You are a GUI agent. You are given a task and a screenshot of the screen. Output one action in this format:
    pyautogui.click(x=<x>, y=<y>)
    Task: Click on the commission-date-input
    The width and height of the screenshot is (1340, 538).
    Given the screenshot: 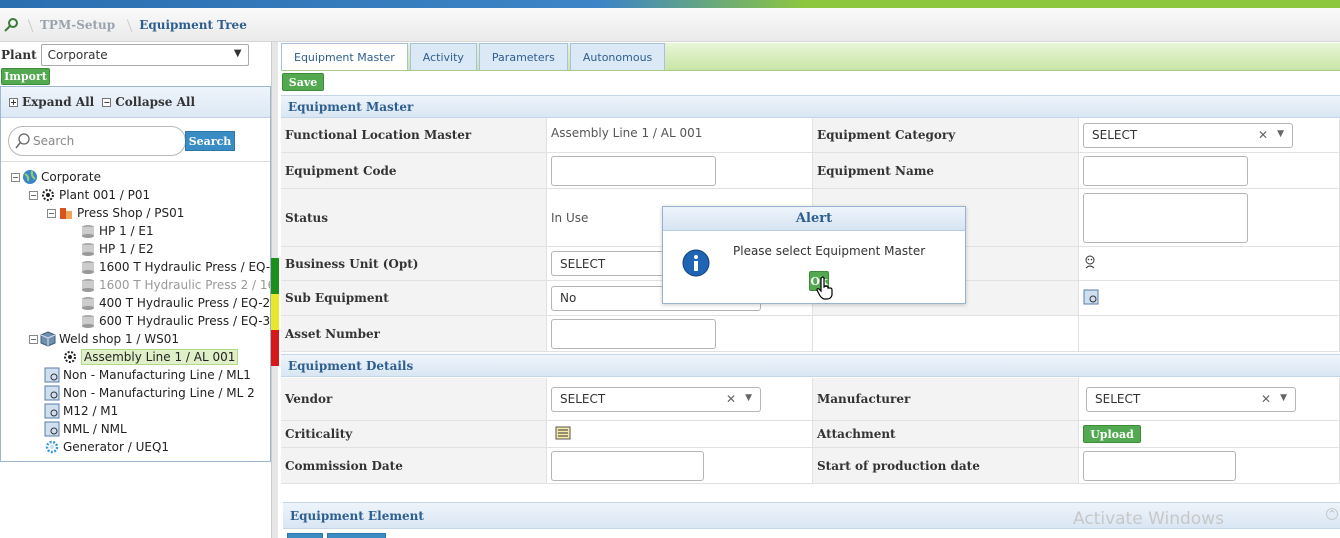 What is the action you would take?
    pyautogui.click(x=627, y=465)
    